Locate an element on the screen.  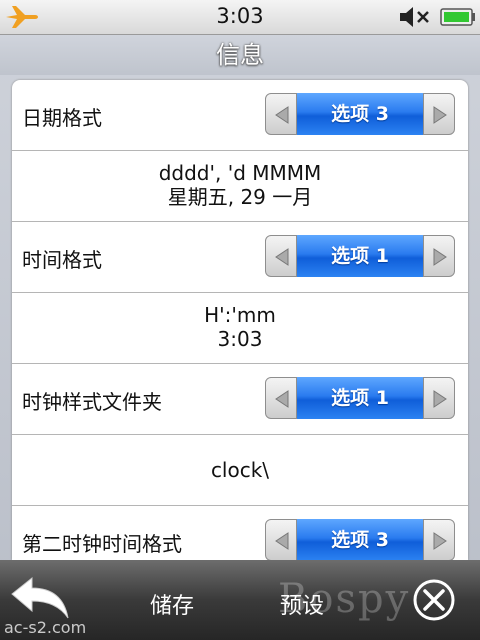
second-clock-spinner: 选项 3 is located at coordinates (360, 539).